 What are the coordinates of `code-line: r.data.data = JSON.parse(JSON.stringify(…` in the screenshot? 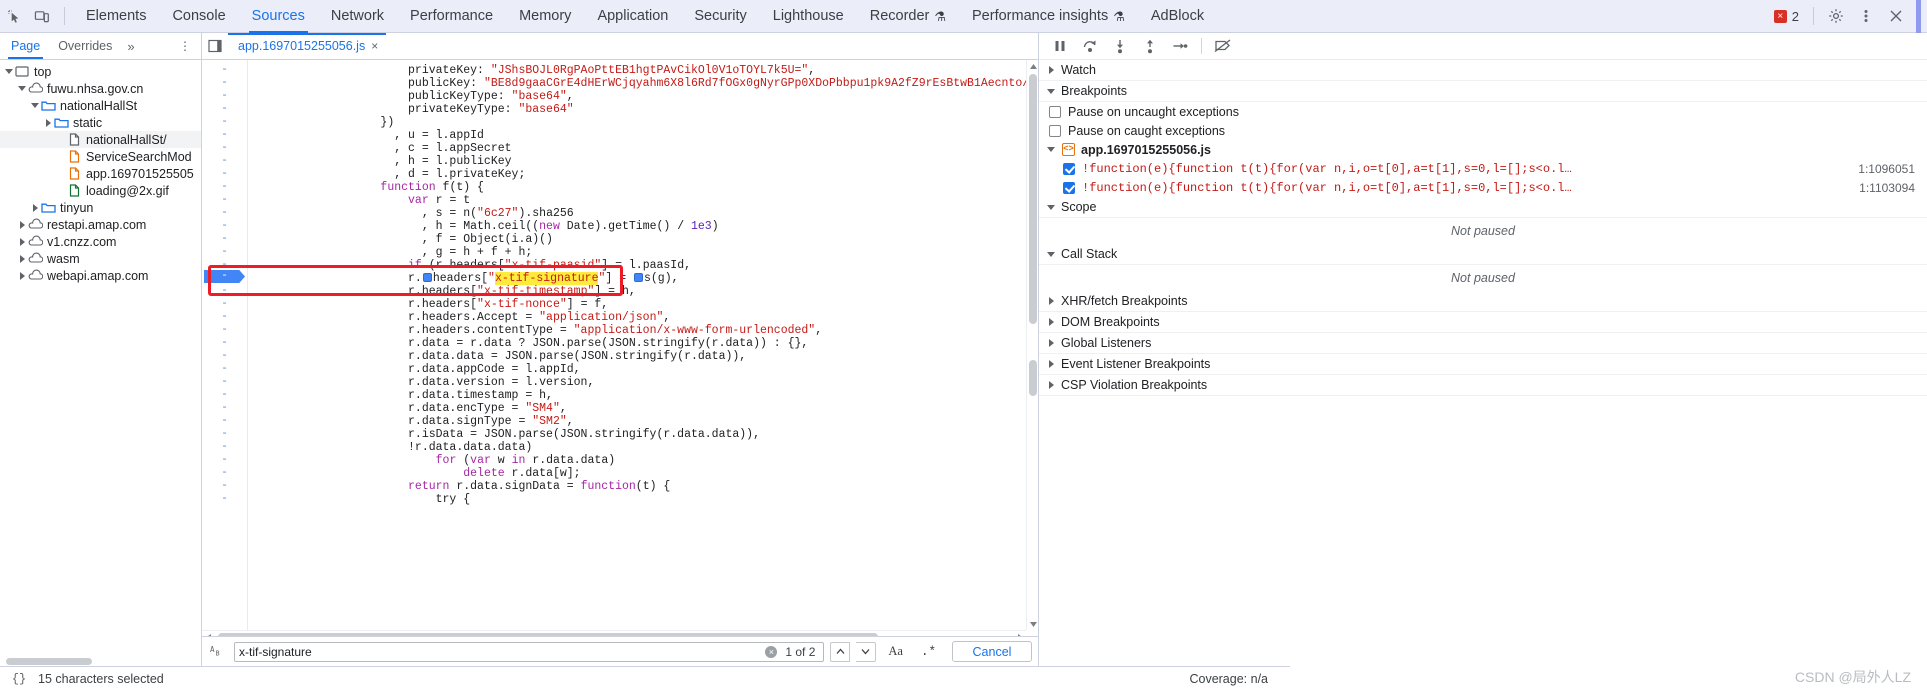 It's located at (643, 356).